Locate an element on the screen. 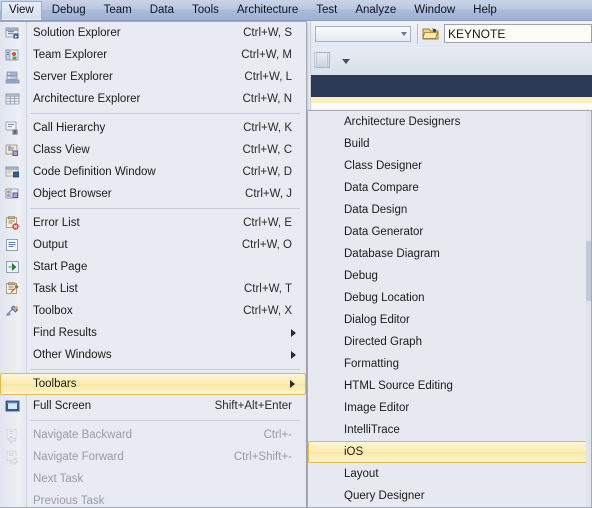 The height and width of the screenshot is (508, 592). menubar-item-debug: Debug is located at coordinates (69, 10).